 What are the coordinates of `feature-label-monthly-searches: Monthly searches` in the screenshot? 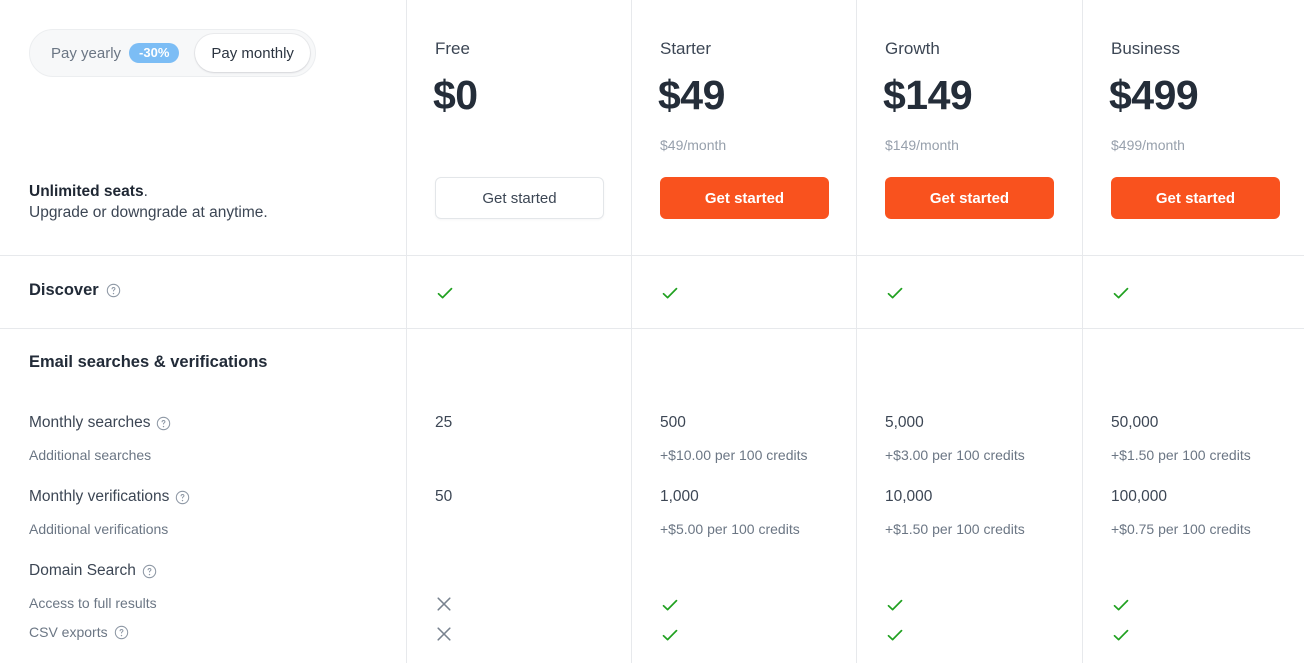 It's located at (100, 423).